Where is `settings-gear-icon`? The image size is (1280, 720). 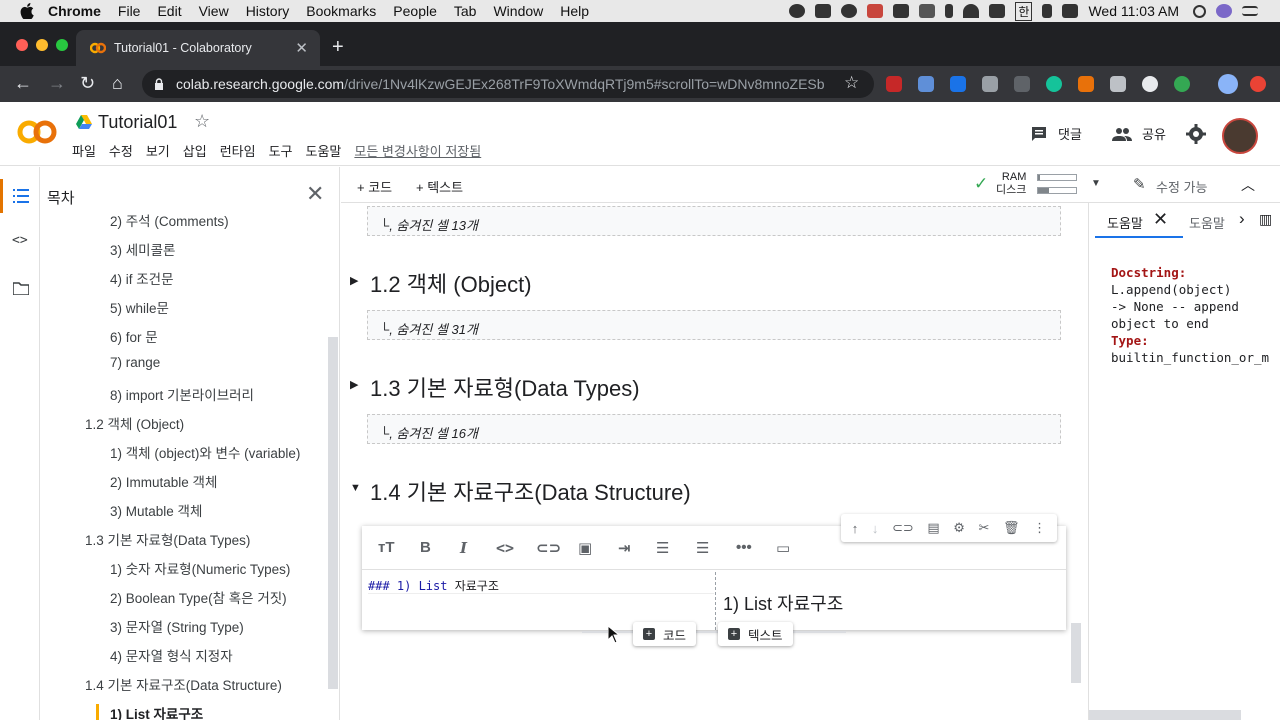
settings-gear-icon is located at coordinates (1196, 134).